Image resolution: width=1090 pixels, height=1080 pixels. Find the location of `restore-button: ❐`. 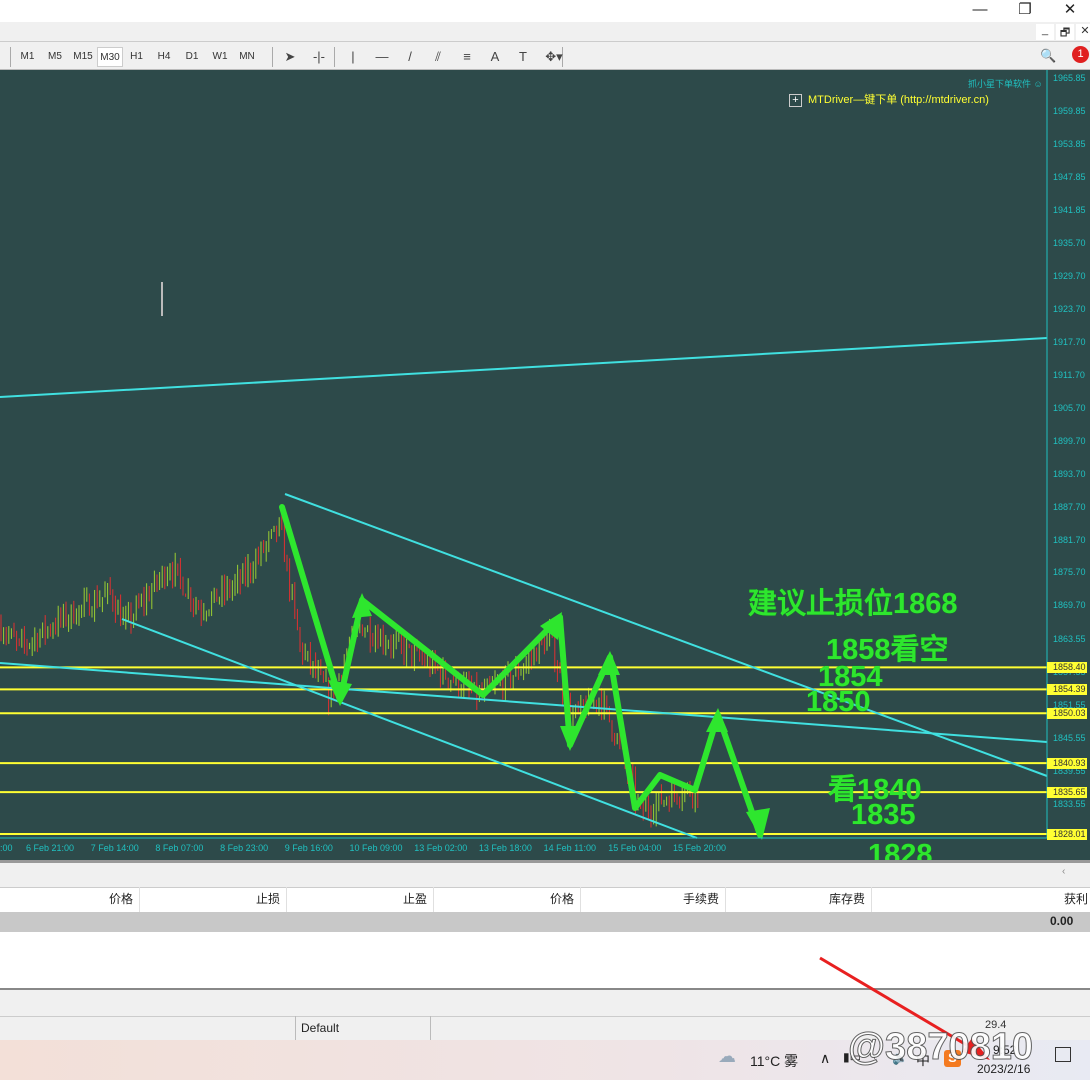

restore-button: ❐ is located at coordinates (1025, 11).